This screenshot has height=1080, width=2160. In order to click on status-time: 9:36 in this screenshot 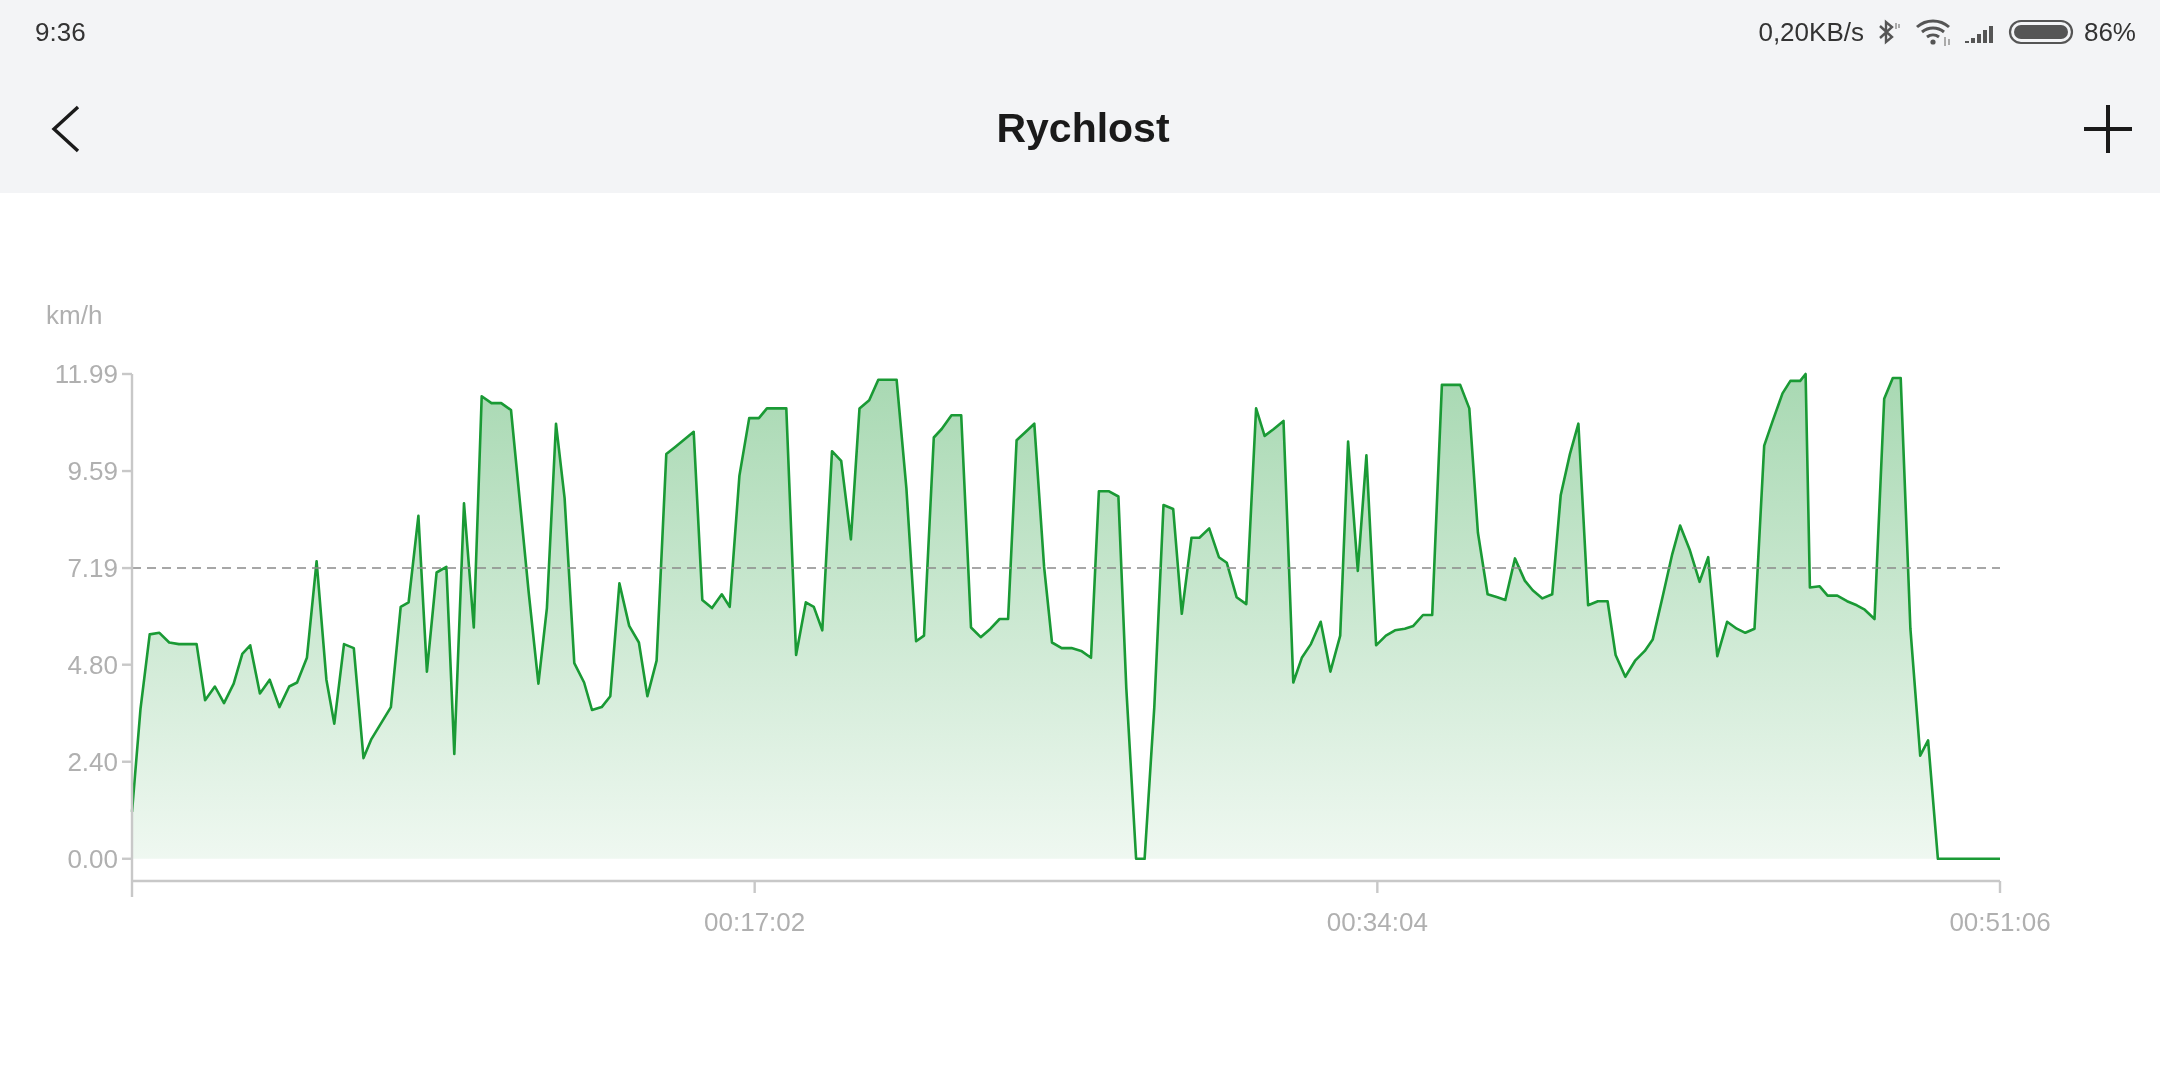, I will do `click(60, 32)`.